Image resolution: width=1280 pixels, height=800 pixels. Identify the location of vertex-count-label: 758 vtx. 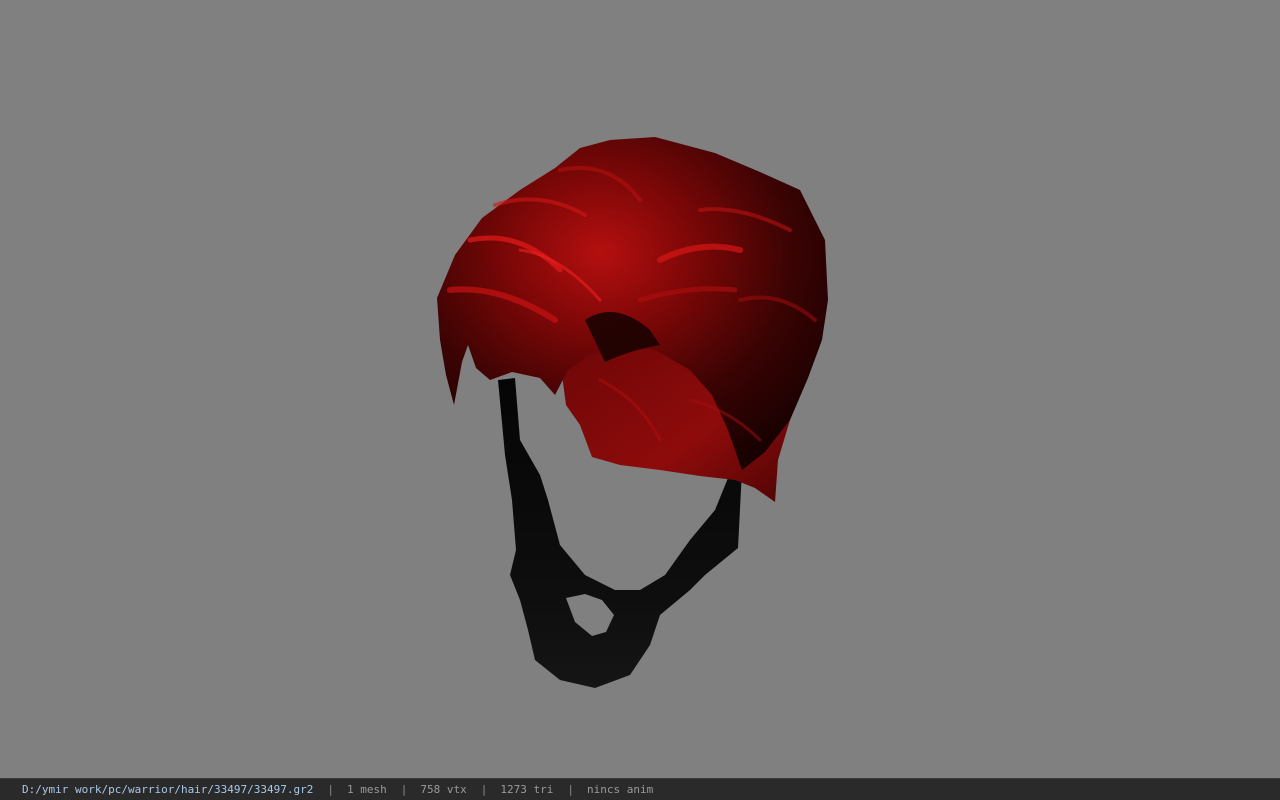
(443, 789).